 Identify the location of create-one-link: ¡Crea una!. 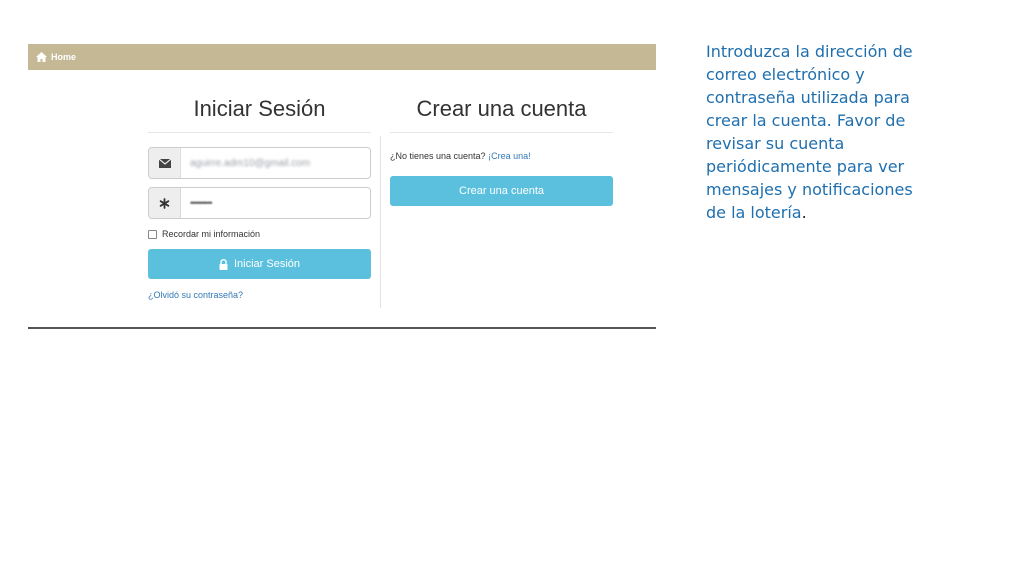
(509, 156).